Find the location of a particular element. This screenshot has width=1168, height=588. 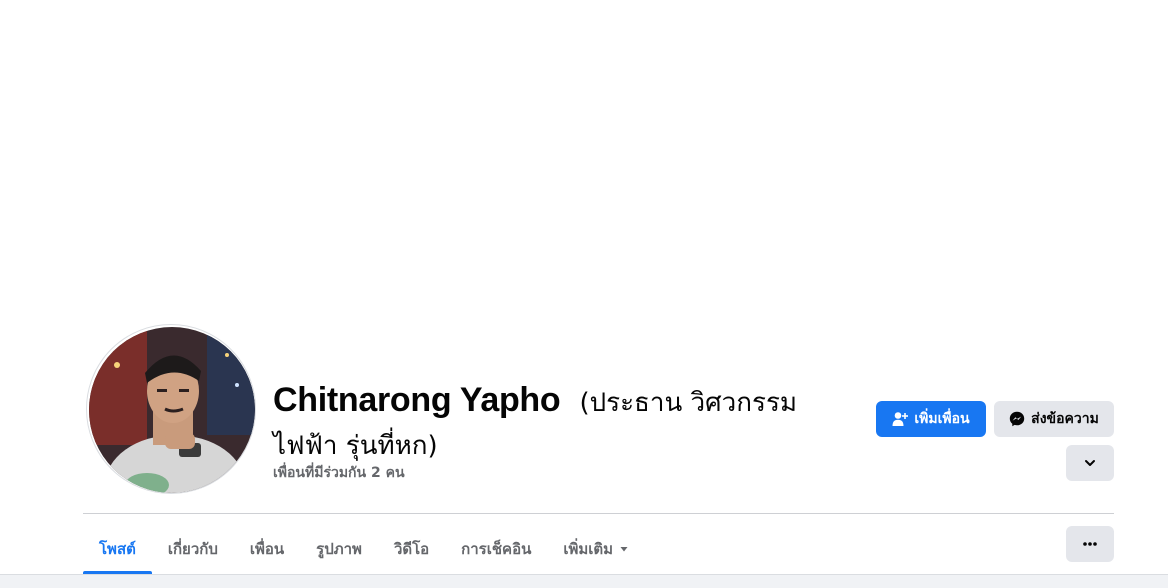

more-options-button is located at coordinates (1090, 544).